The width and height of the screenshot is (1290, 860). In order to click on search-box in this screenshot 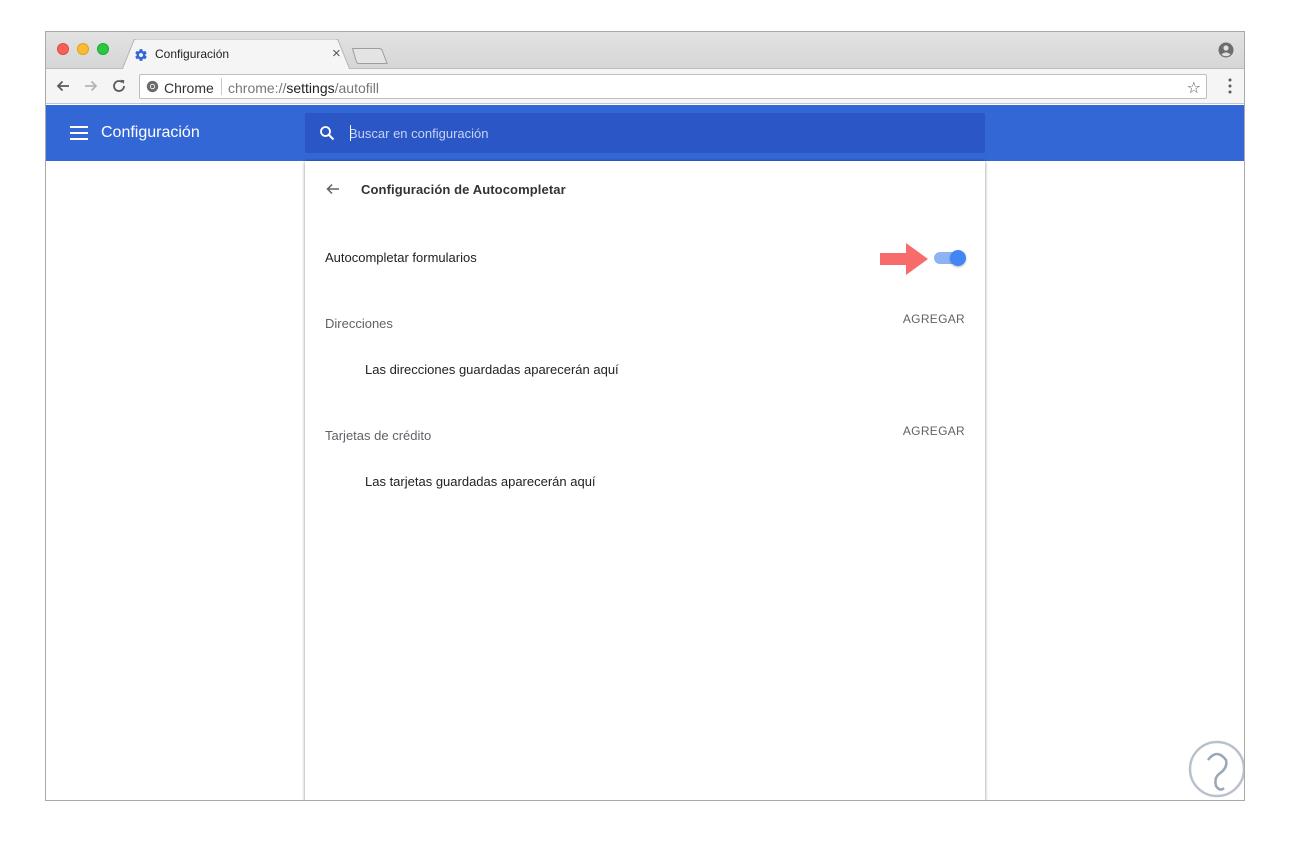, I will do `click(645, 133)`.